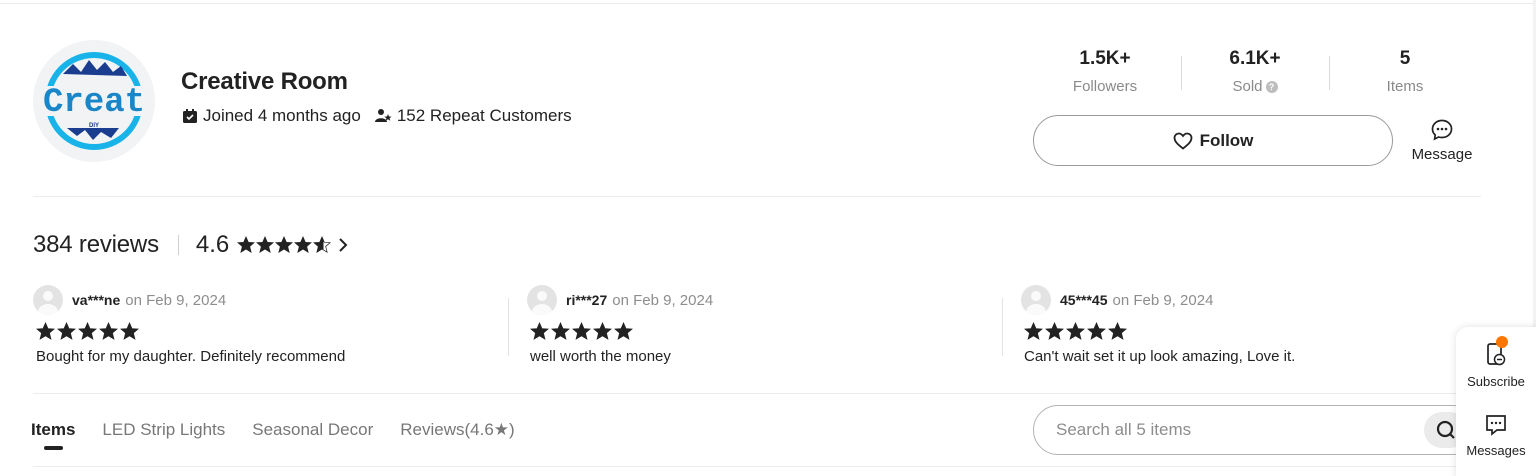 This screenshot has width=1536, height=476. Describe the element at coordinates (457, 430) in the screenshot. I see `tab-reviews: Reviews(4.6★)` at that location.